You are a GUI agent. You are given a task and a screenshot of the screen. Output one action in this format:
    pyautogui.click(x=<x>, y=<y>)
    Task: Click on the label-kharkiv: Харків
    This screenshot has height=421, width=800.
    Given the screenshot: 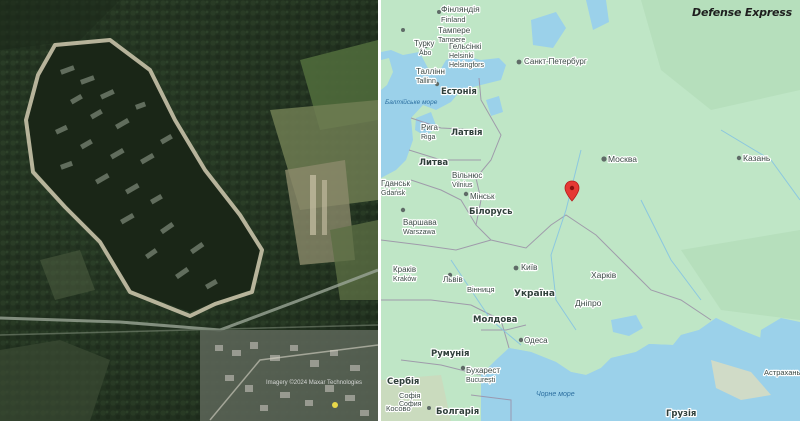 What is the action you would take?
    pyautogui.click(x=604, y=275)
    